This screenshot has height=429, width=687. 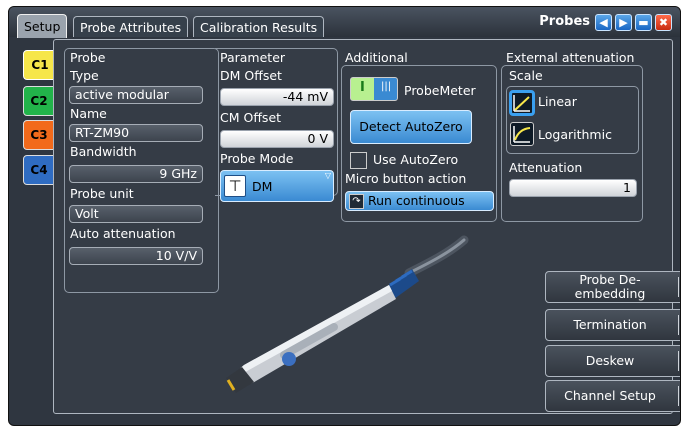 I want to click on logarithmic-scale-icon, so click(x=522, y=134).